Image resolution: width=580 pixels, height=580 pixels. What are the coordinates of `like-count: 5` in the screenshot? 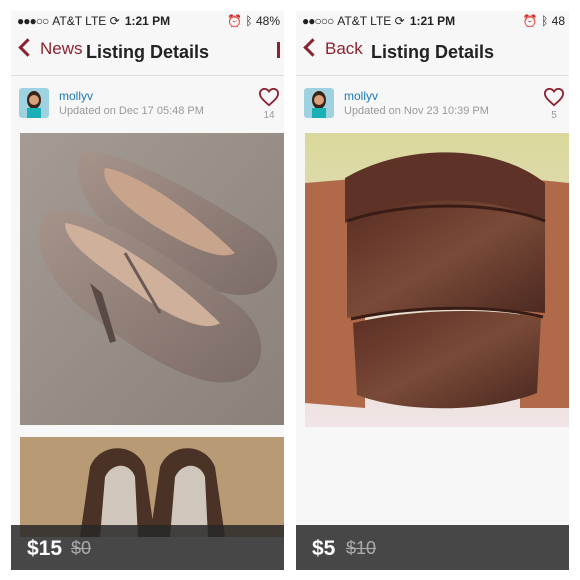 It's located at (554, 115).